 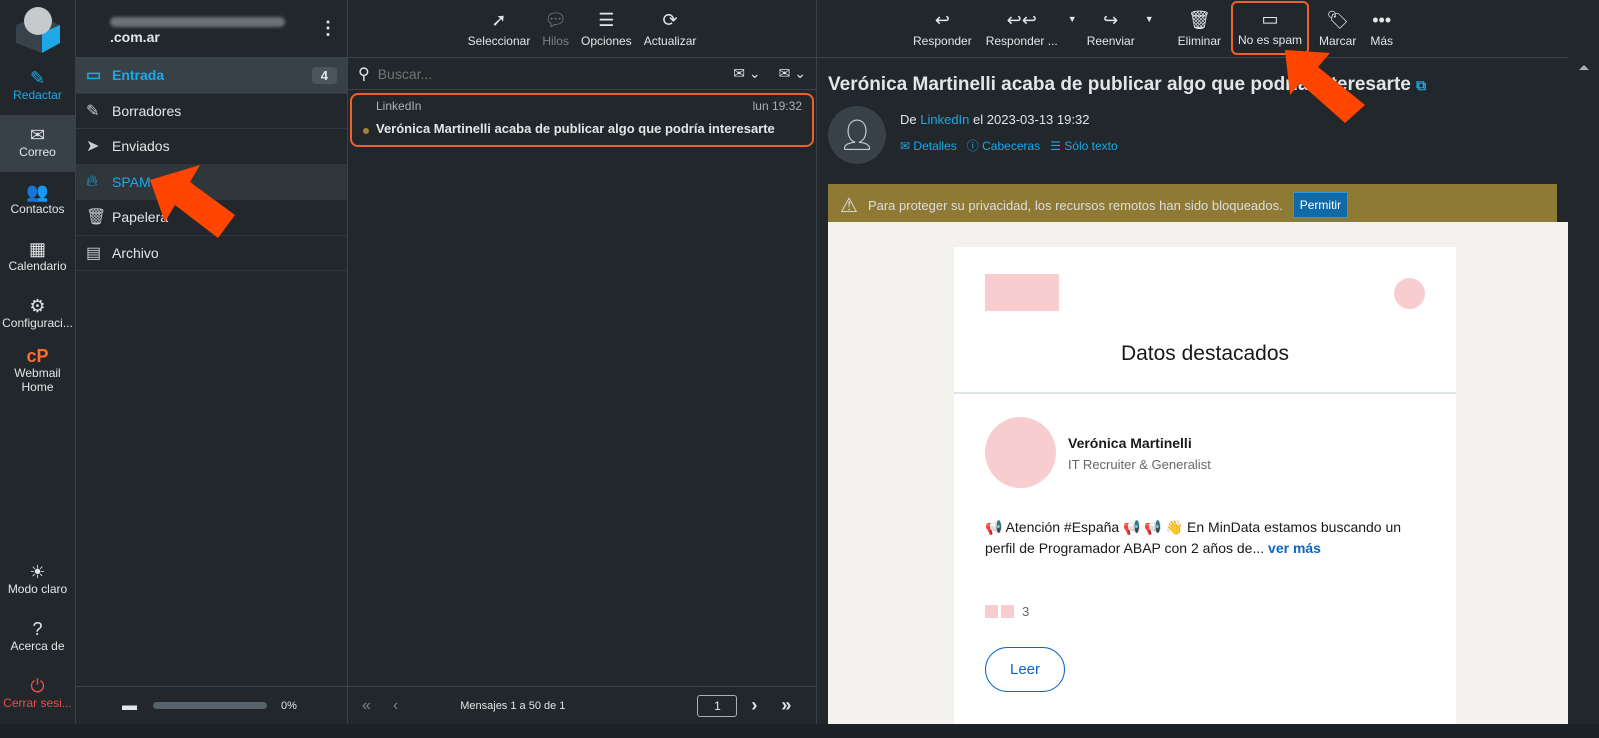 What do you see at coordinates (37, 29) in the screenshot?
I see `roundcube-logo` at bounding box center [37, 29].